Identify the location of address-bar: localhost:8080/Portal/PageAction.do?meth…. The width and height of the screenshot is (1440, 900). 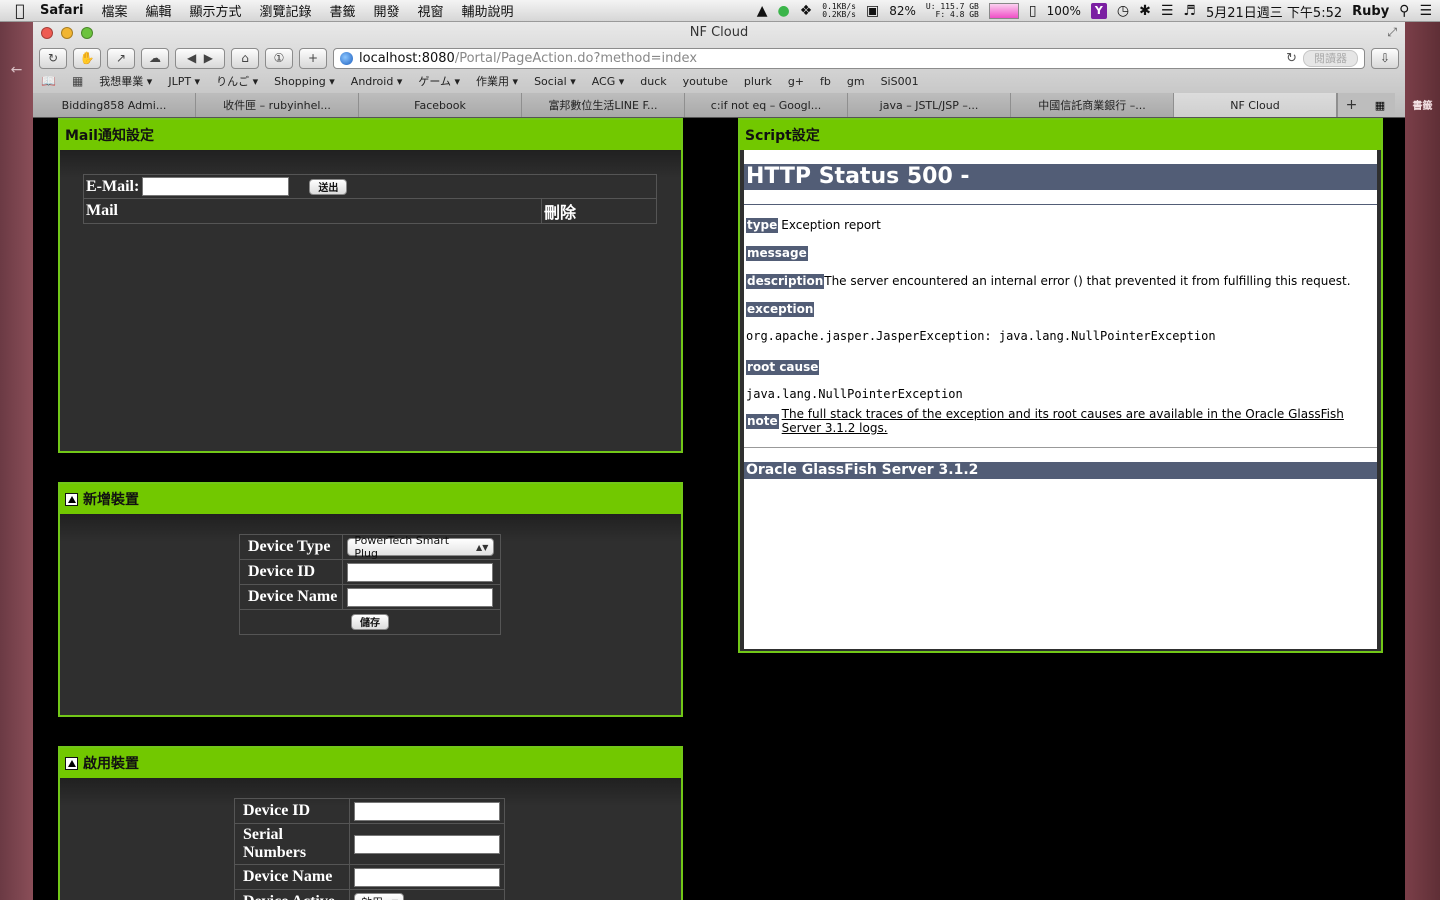
(849, 58).